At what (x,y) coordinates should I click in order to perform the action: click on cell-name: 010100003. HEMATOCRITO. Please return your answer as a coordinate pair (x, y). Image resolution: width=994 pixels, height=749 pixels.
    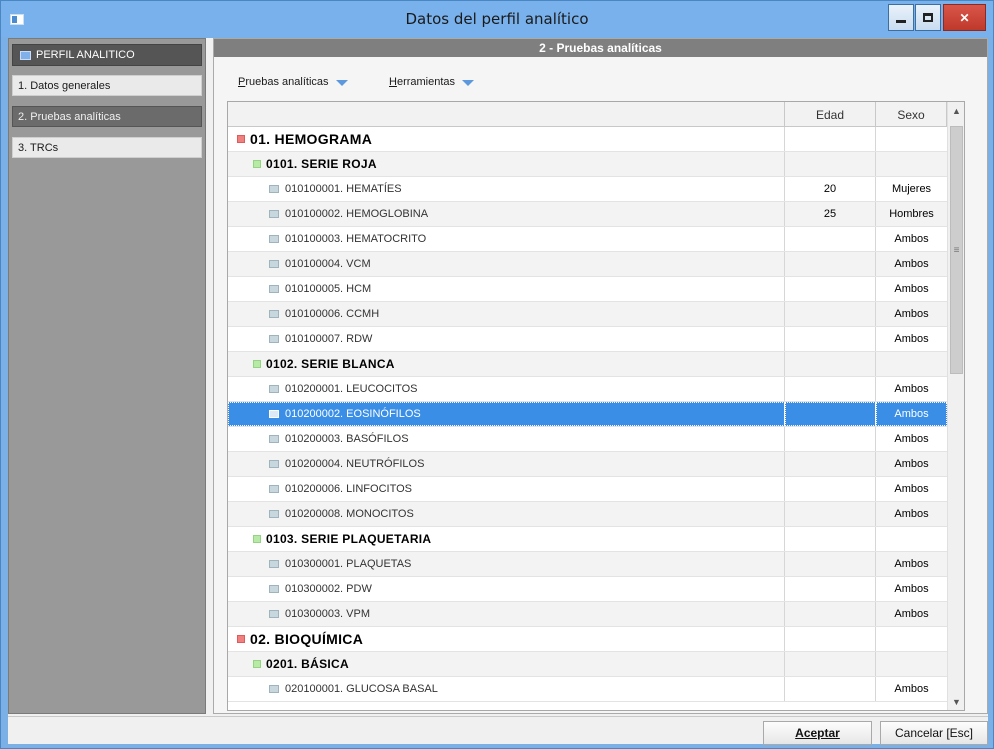
    Looking at the image, I should click on (506, 239).